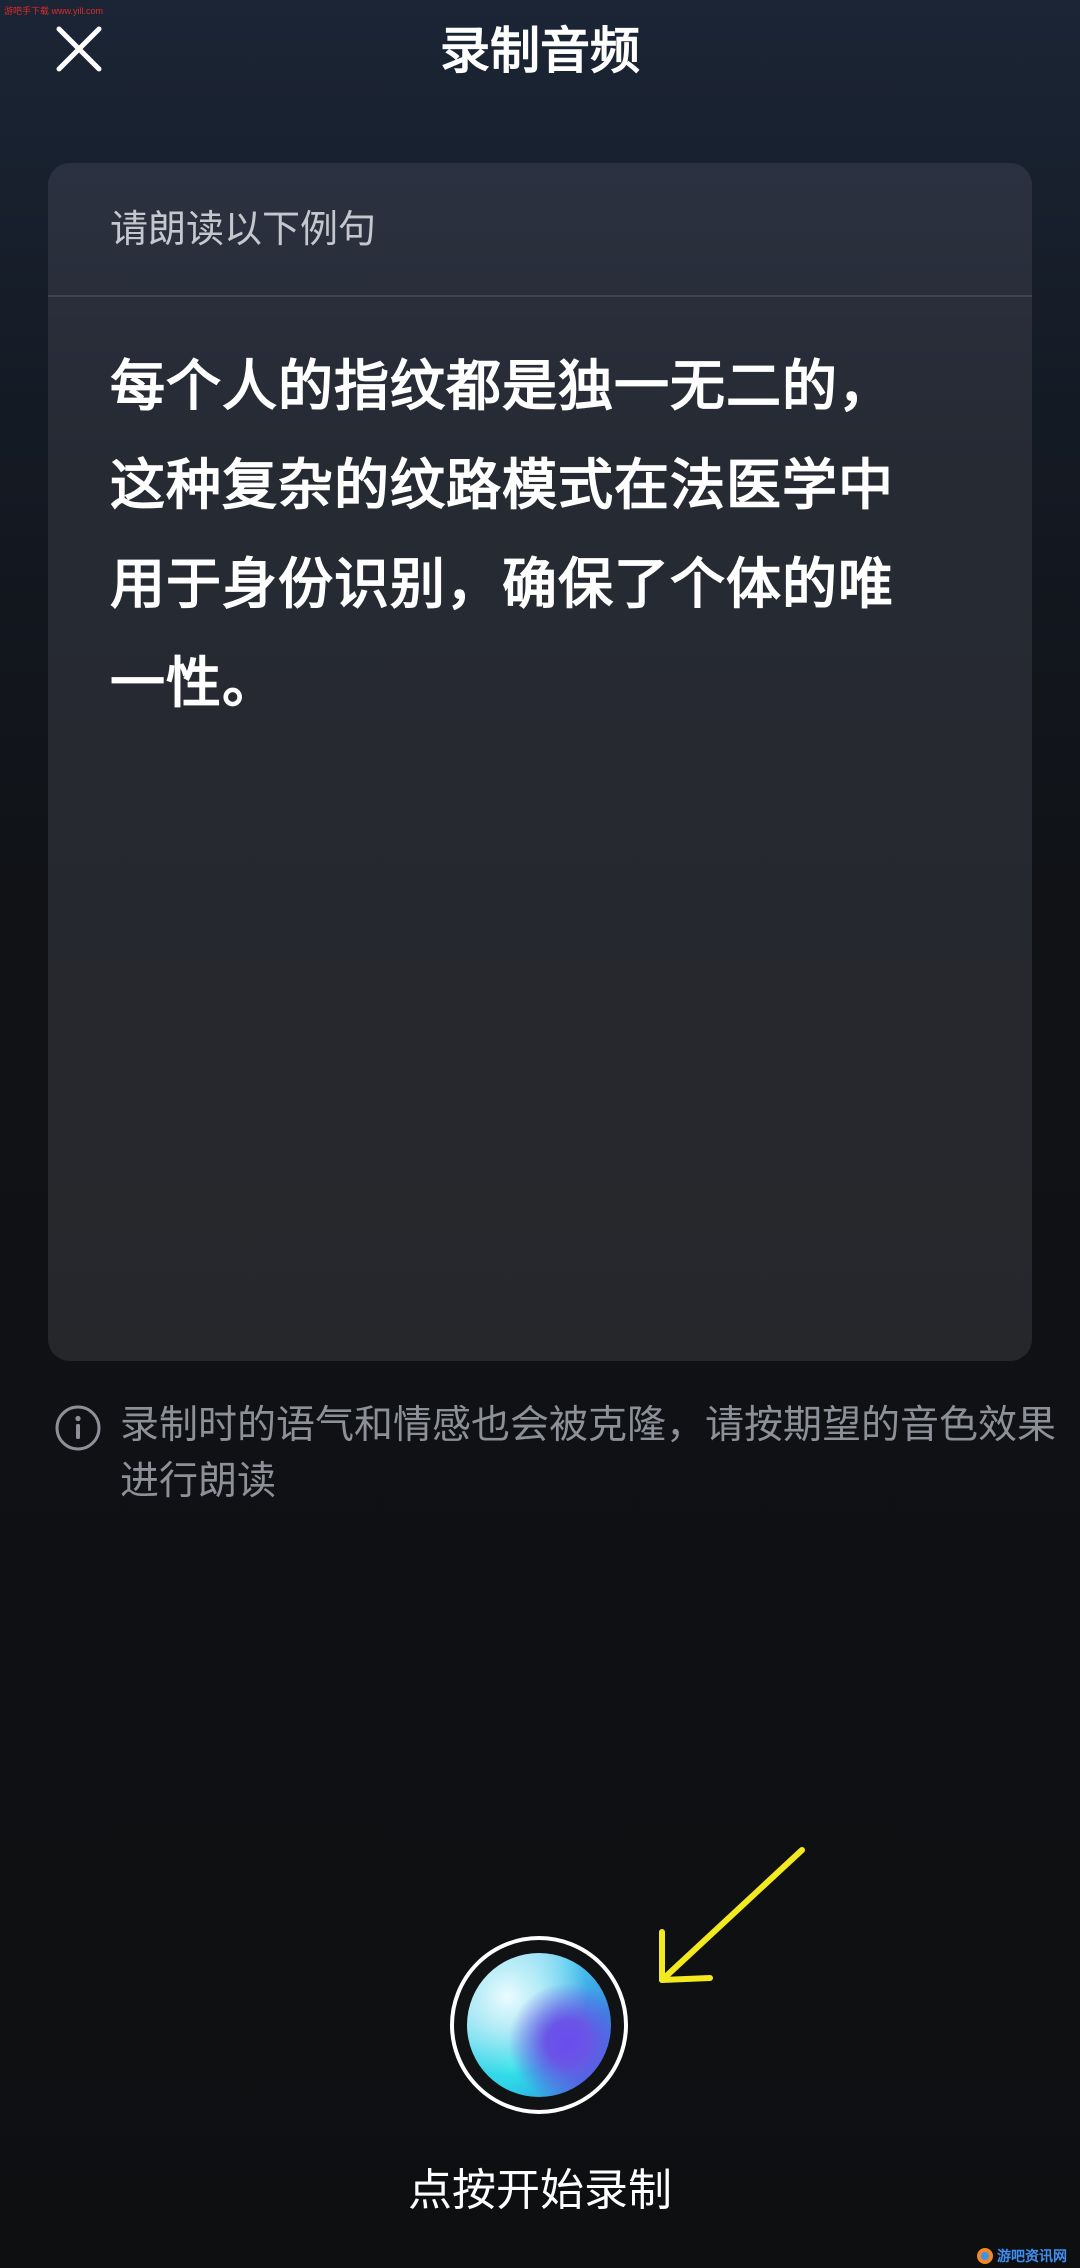 This screenshot has height=2268, width=1080. Describe the element at coordinates (502, 584) in the screenshot. I see `sentence-line: 用于身份识别，确保了个体的唯` at that location.